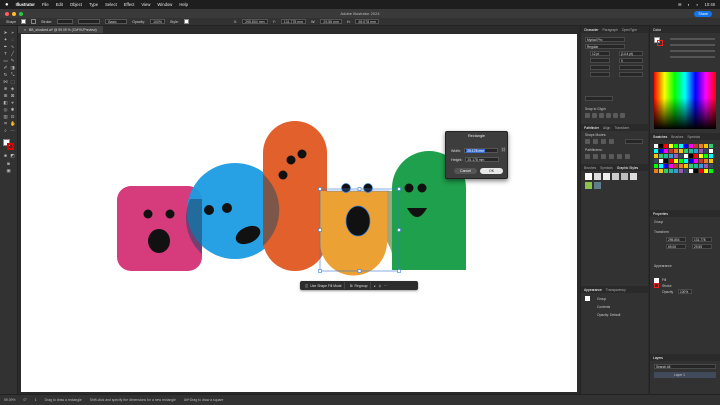 The image size is (720, 405). I want to click on color-slider-c, so click(692, 39).